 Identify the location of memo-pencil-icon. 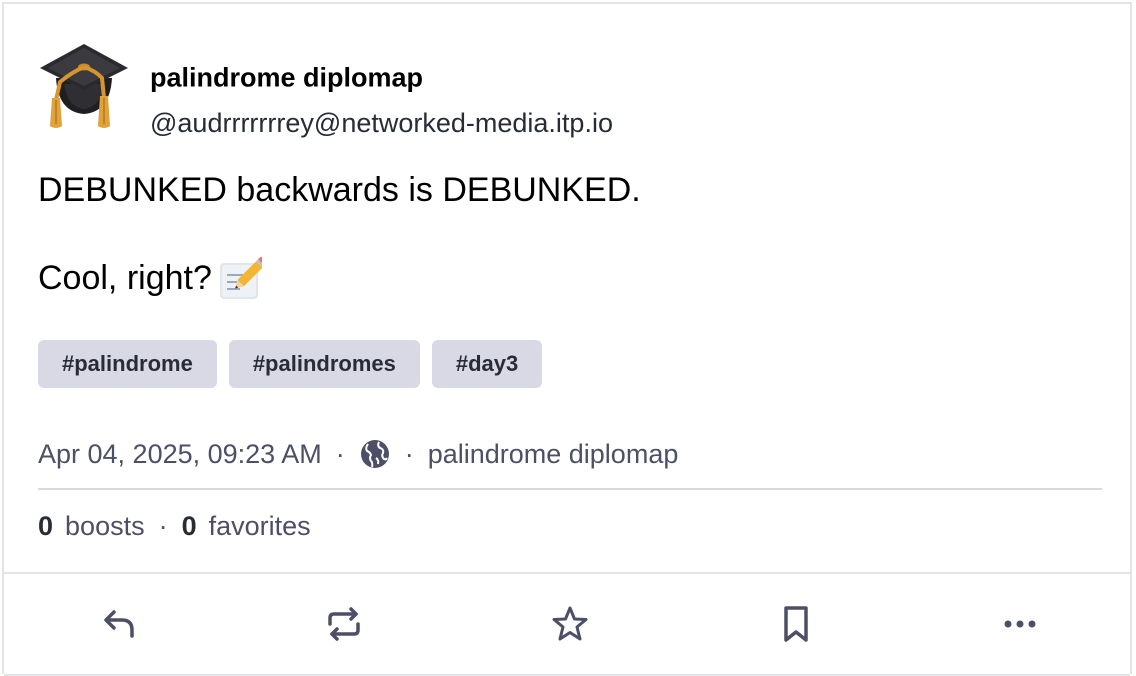
(240, 278).